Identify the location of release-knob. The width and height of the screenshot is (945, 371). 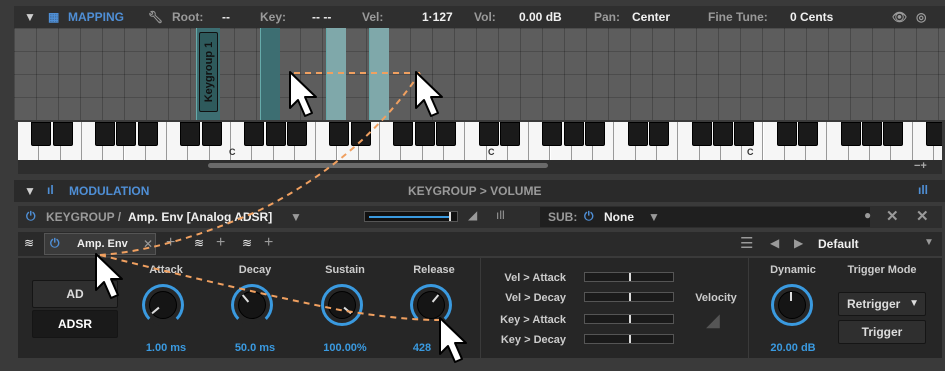
(431, 305).